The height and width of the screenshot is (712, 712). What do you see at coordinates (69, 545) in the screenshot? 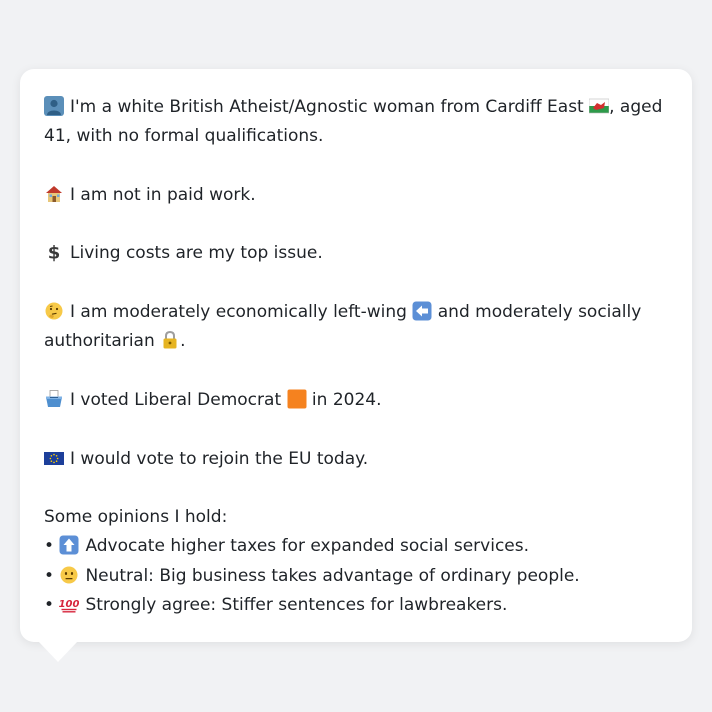
I see `up-arrow-icon` at bounding box center [69, 545].